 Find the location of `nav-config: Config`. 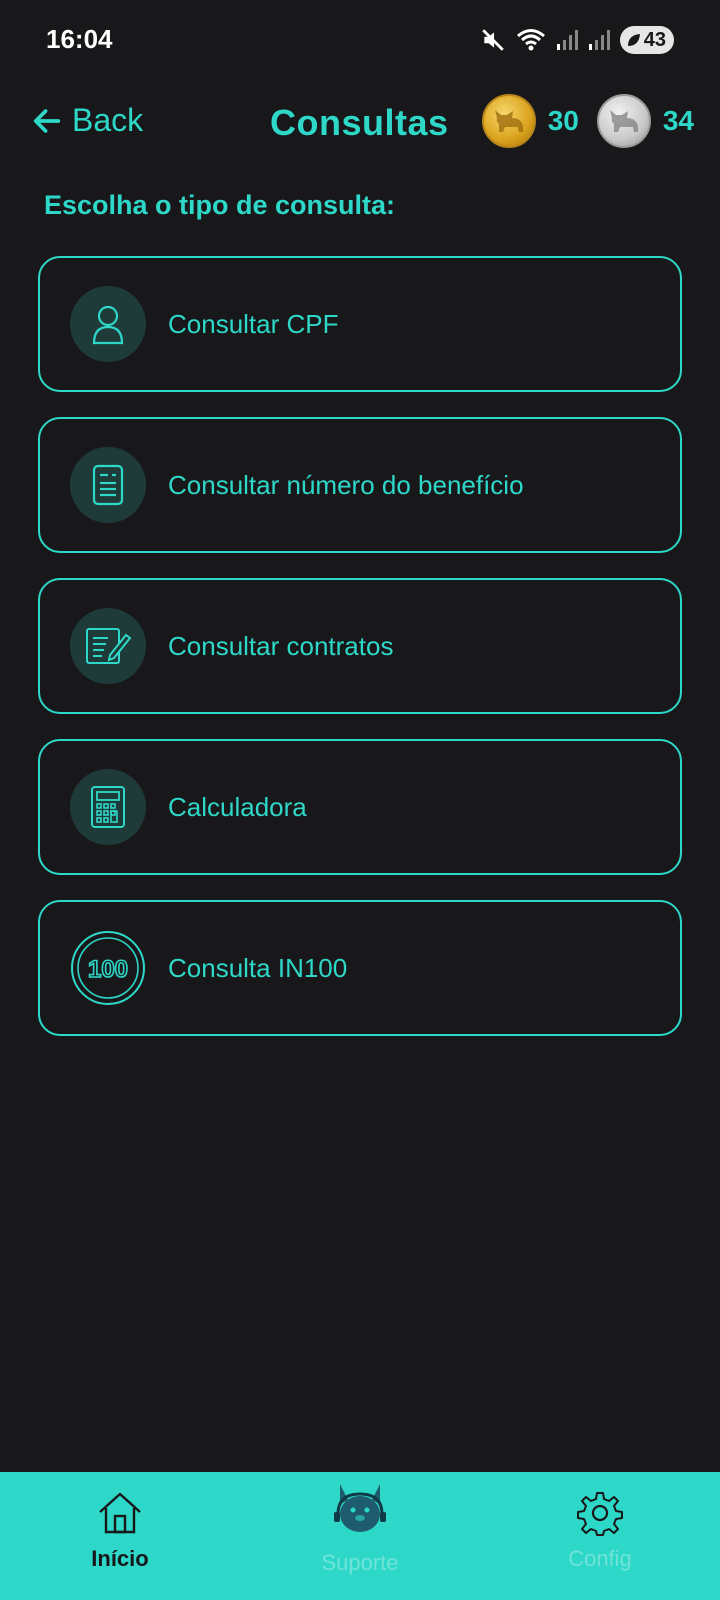

nav-config: Config is located at coordinates (600, 1536).